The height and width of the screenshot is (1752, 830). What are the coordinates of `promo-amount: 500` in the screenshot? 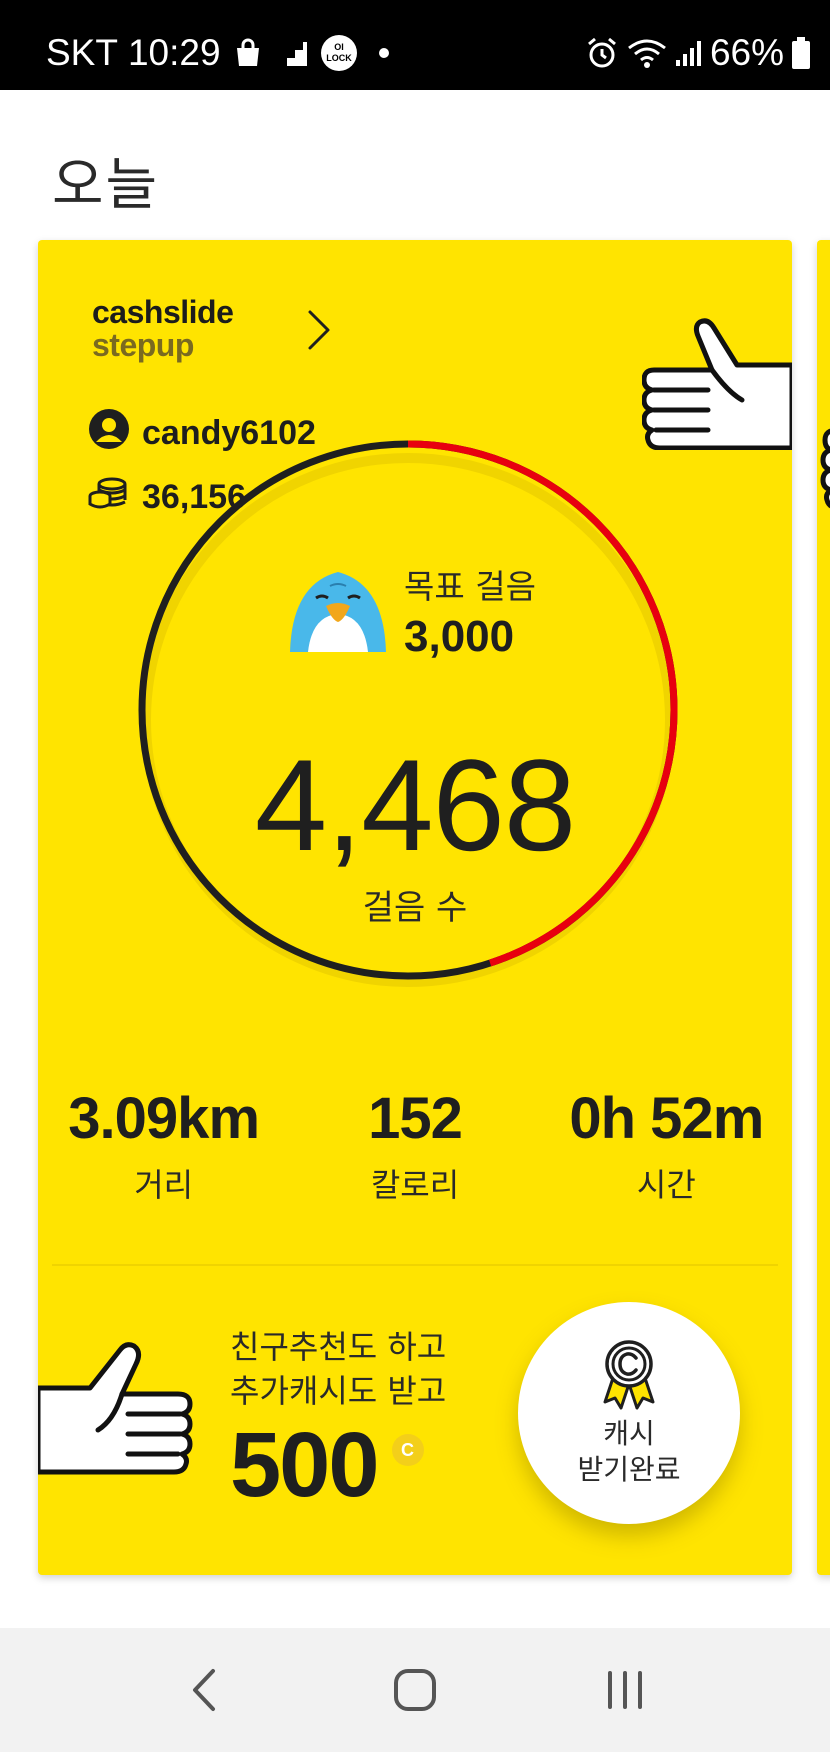 It's located at (304, 1465).